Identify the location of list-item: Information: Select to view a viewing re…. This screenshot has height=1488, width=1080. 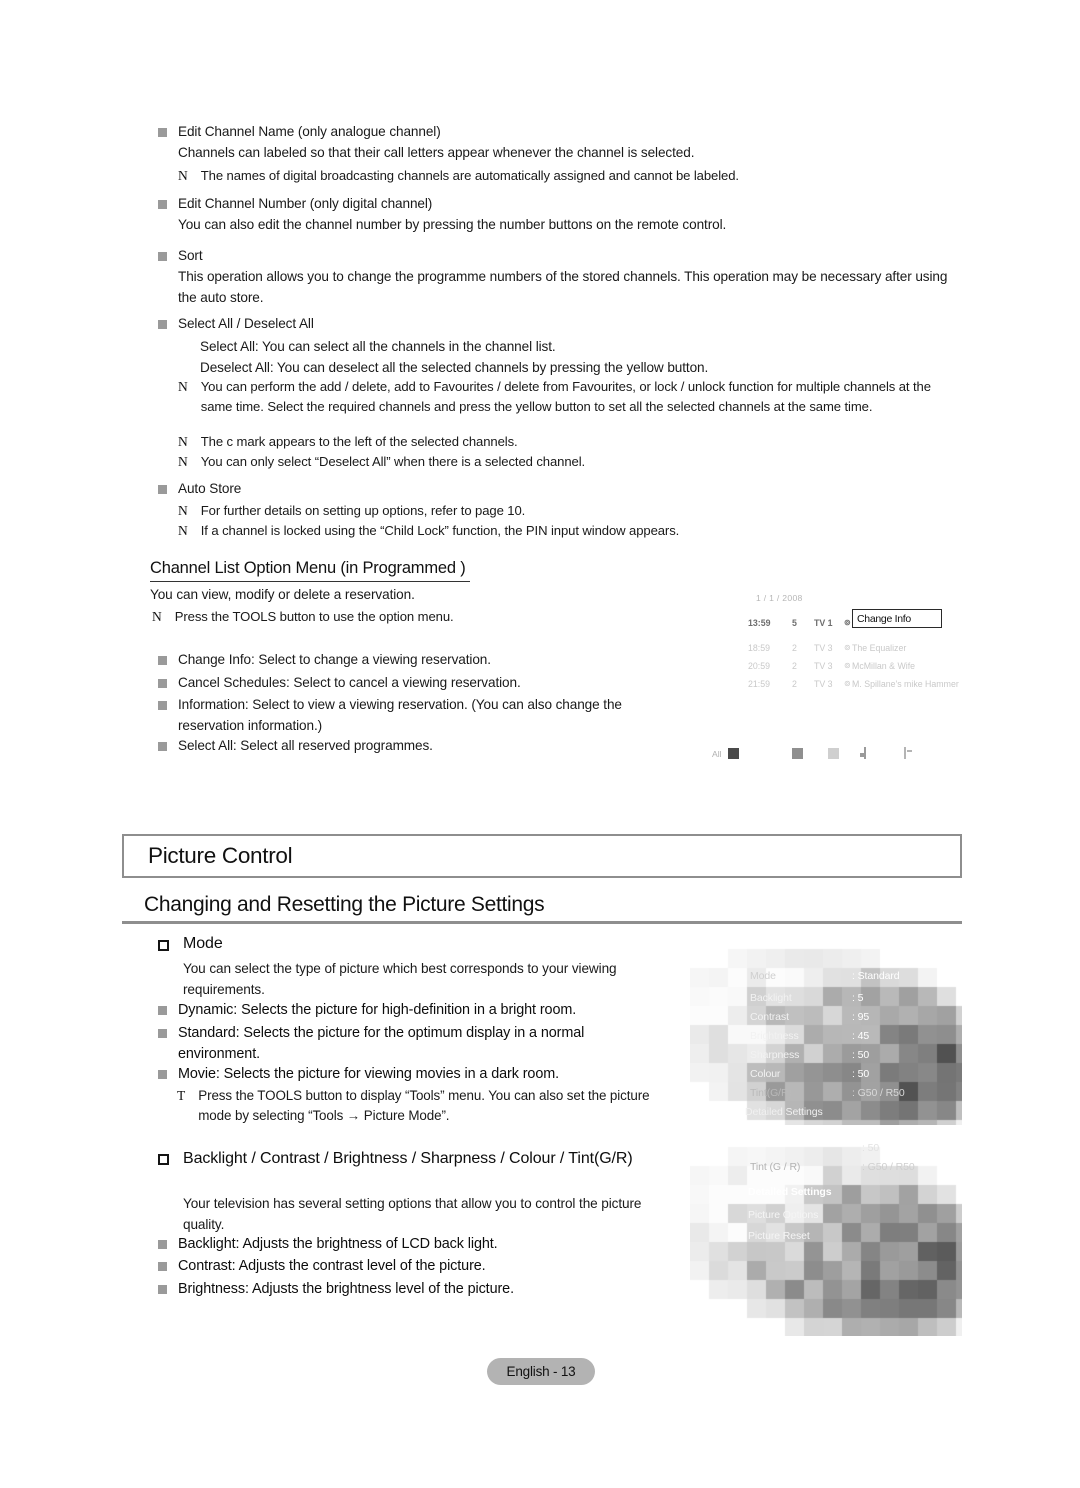
(413, 715).